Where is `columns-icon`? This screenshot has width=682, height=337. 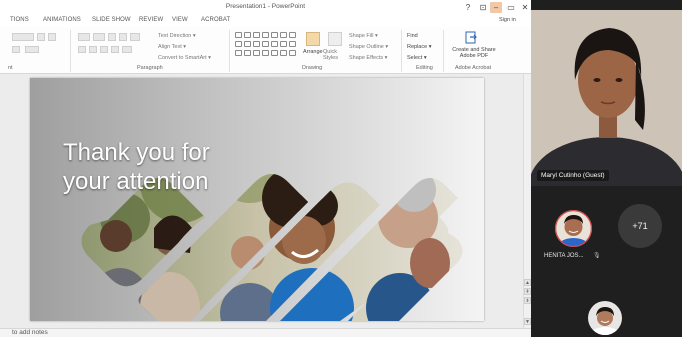
columns-icon is located at coordinates (127, 49).